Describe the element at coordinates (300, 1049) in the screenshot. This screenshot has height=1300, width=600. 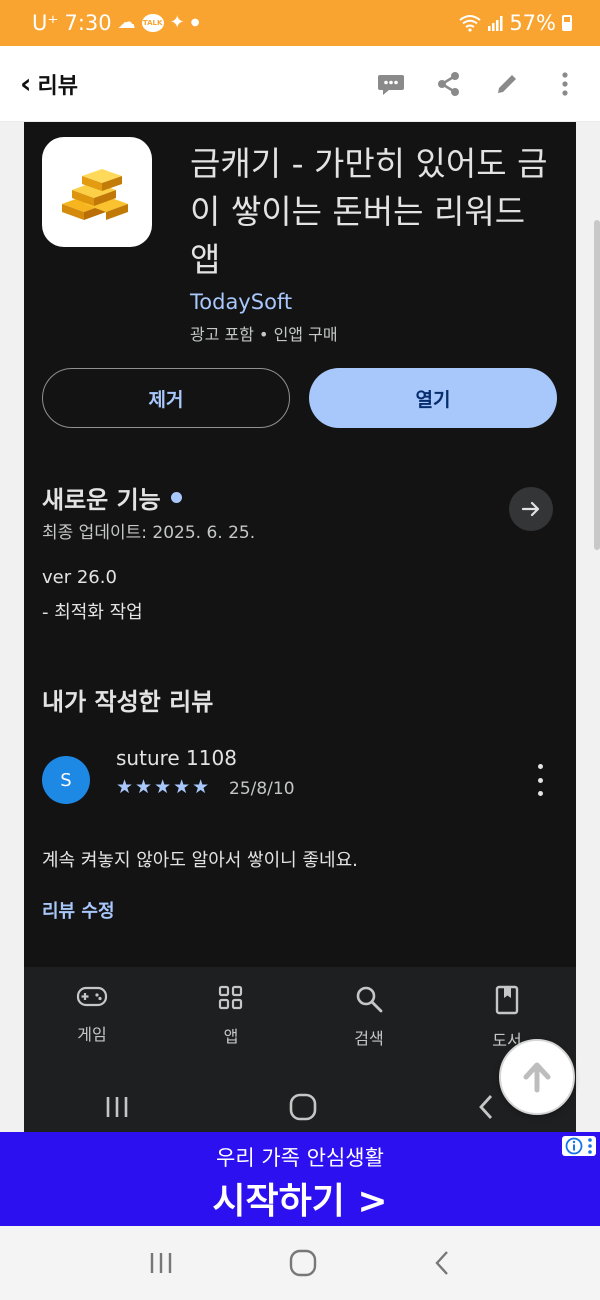
I see `bottom-nav: 게임 앱 검색 도서` at that location.